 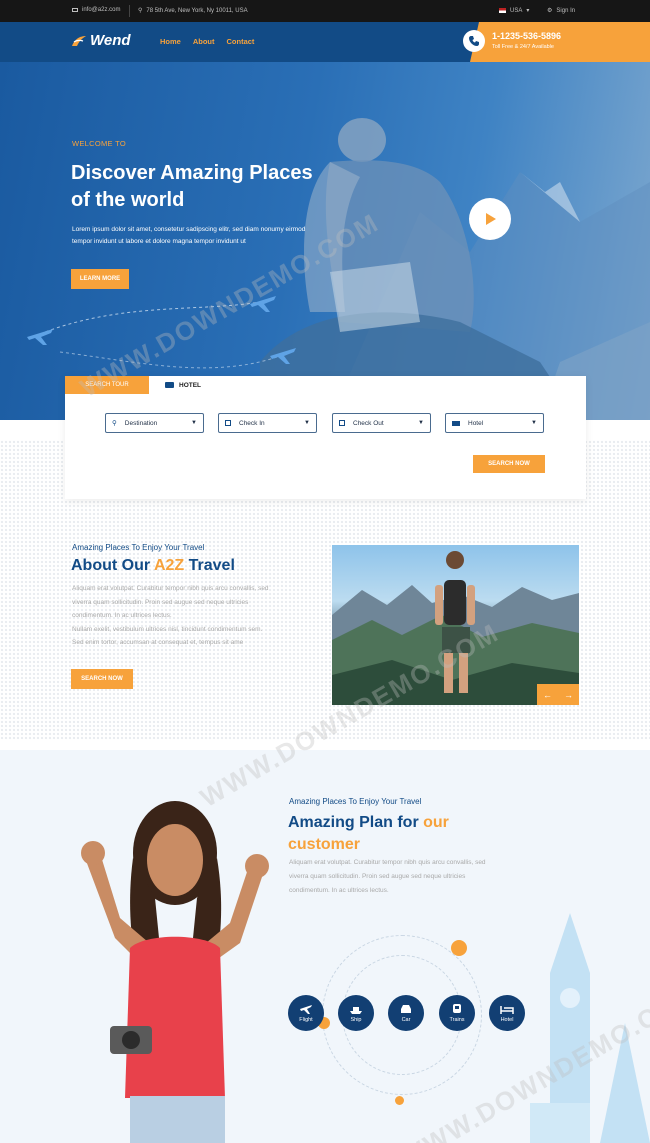 I want to click on checkin-select: Check In ▼, so click(x=267, y=423).